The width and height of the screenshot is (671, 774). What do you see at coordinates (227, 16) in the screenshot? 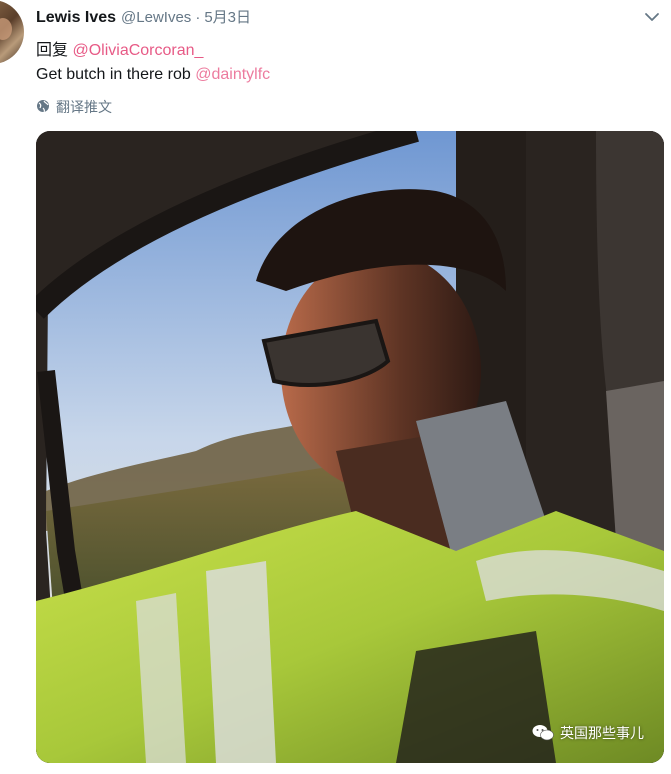
I see `tweet-date: 5月3日` at bounding box center [227, 16].